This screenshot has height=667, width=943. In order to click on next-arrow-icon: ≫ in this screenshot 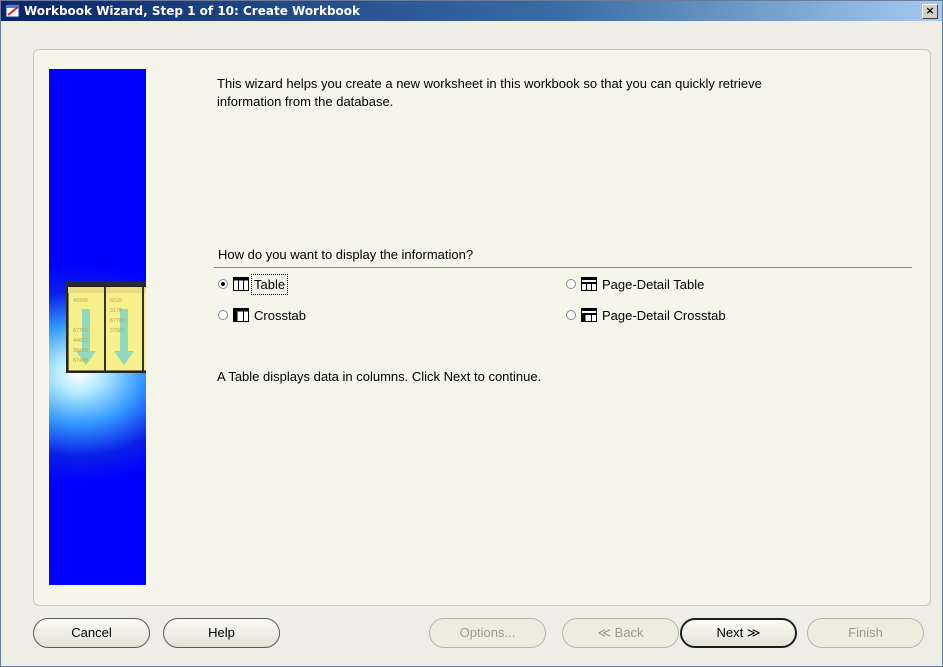, I will do `click(752, 632)`.